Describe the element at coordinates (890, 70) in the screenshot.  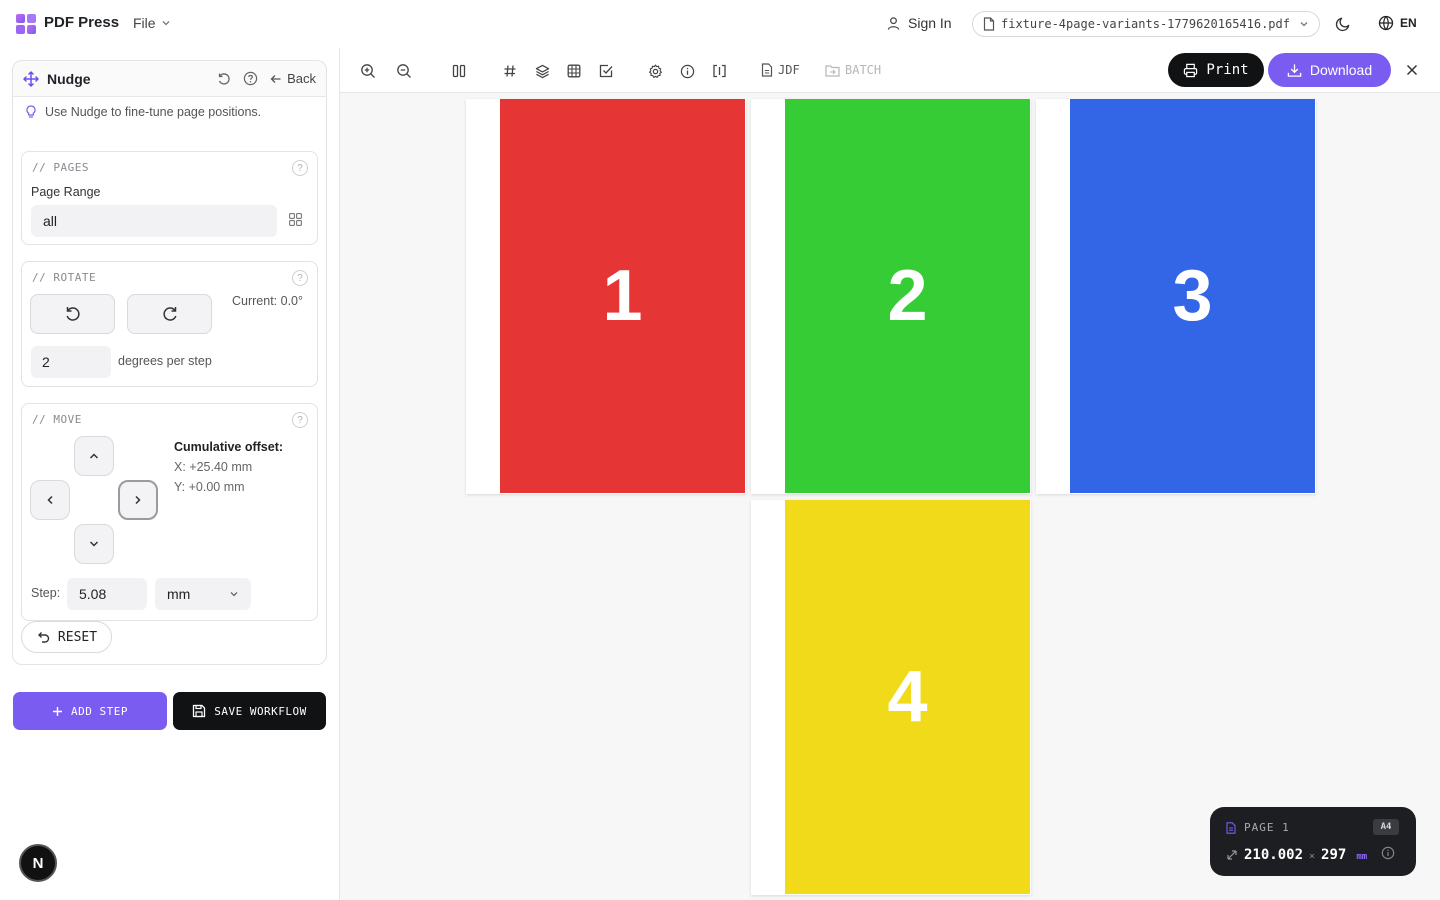
I see `viewer-toolbar: JDF BATCH Print Download` at that location.